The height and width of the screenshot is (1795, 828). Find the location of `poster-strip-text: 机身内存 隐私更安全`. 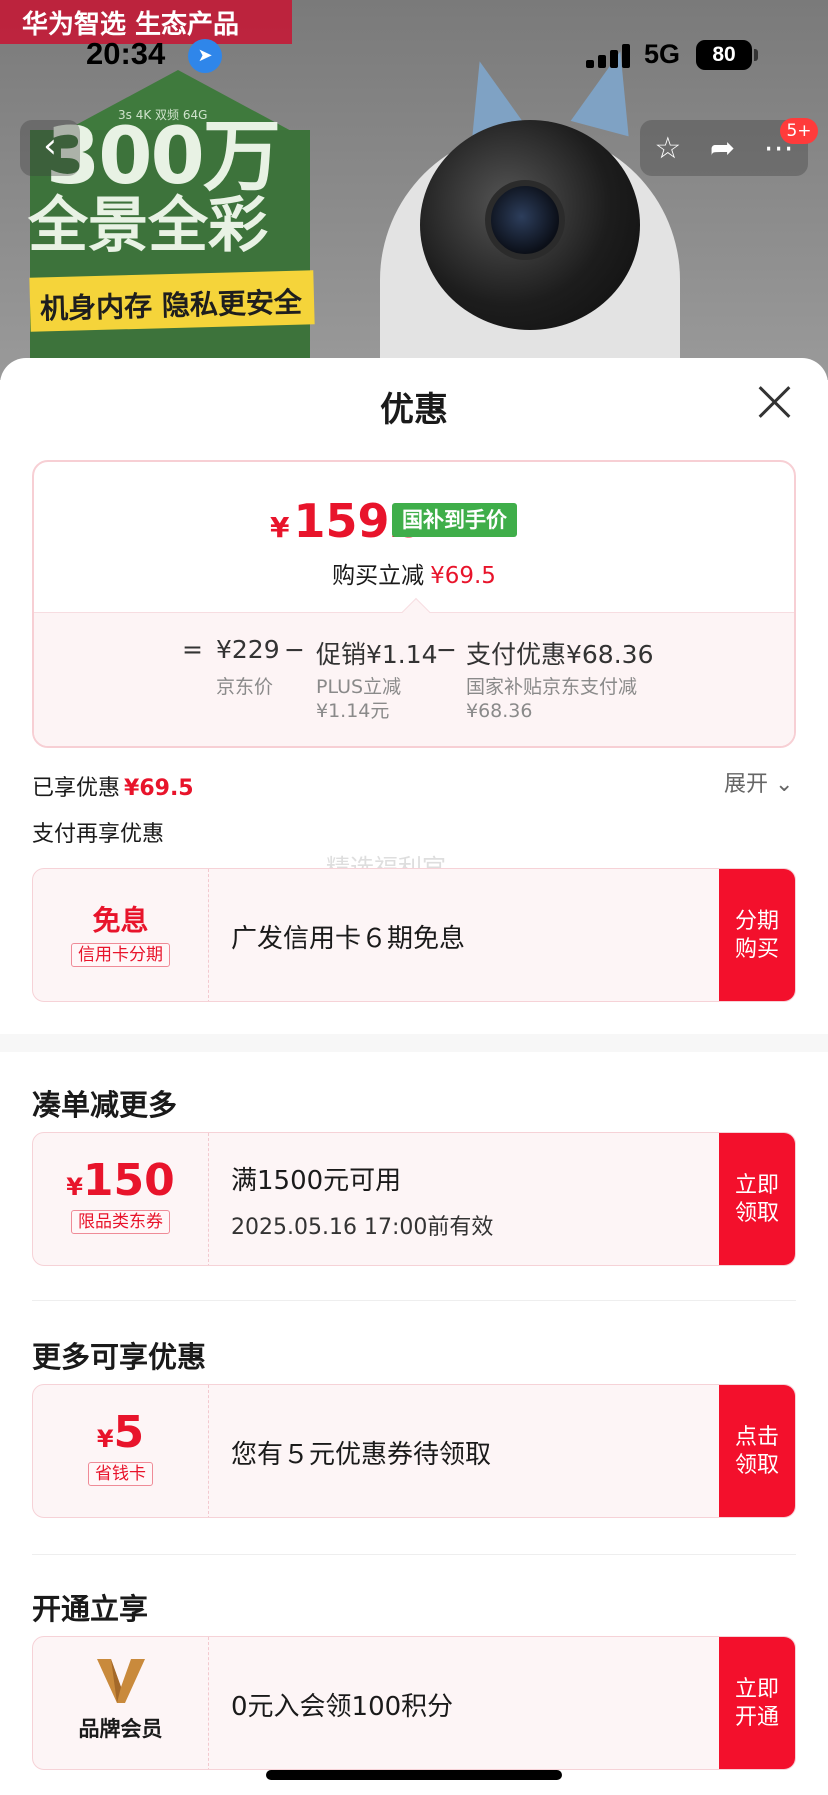

poster-strip-text: 机身内存 隐私更安全 is located at coordinates (171, 305).